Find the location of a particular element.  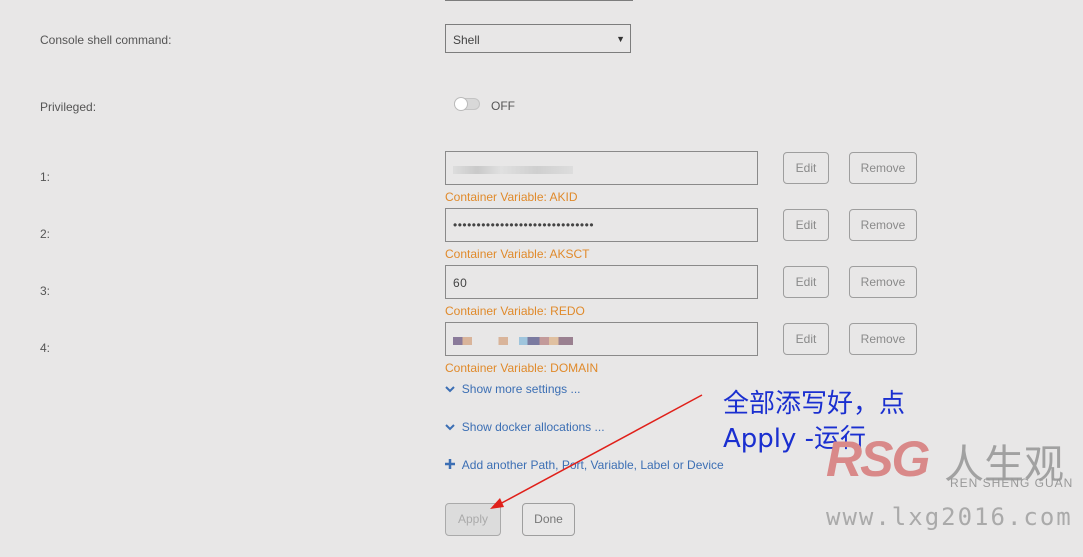

watermark-en: REN SHENG GUAN is located at coordinates (1012, 483).